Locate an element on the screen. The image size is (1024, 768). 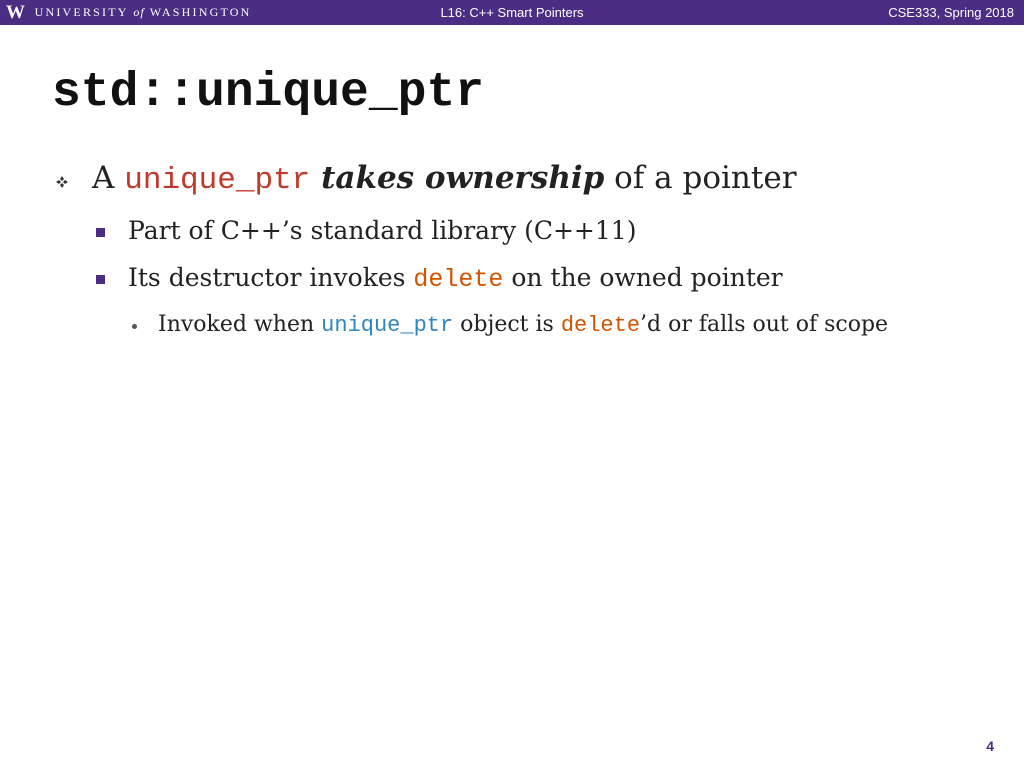
bullet1-prefix: A is located at coordinates (108, 178).